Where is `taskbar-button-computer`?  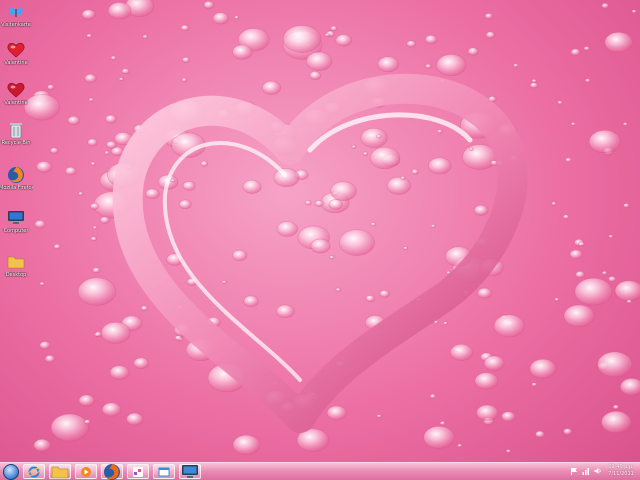
taskbar-button-computer is located at coordinates (190, 471).